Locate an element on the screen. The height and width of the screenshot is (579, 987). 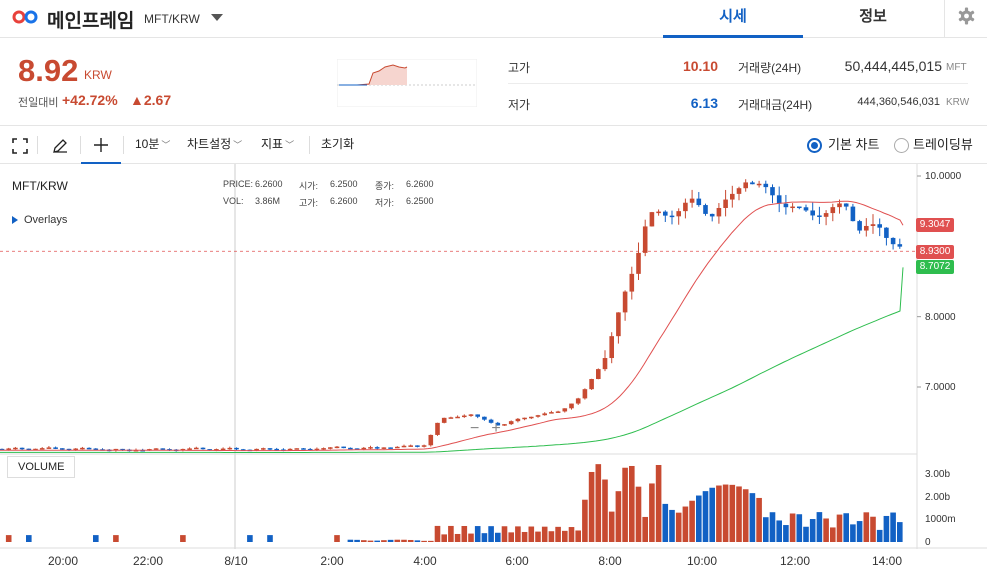
reset-button: 초기화 is located at coordinates (337, 145).